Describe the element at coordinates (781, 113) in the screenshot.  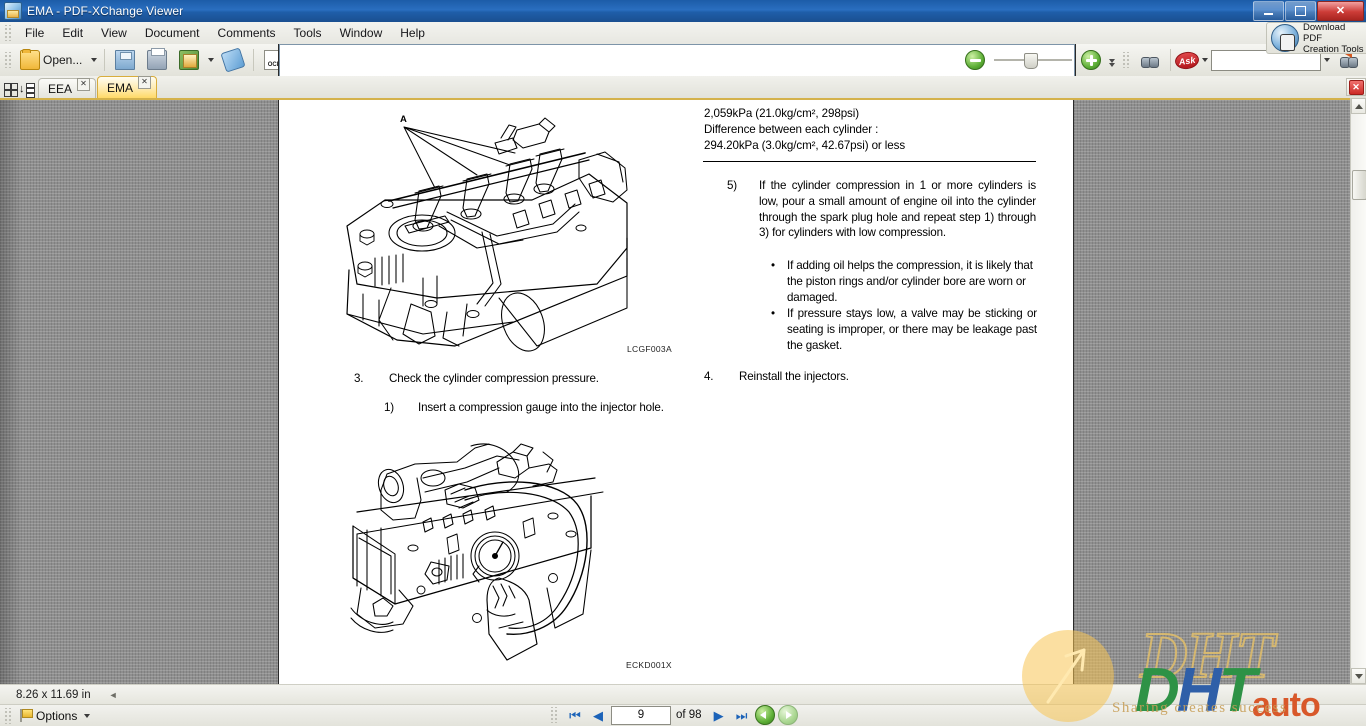
I see `spec-line-1: 2,059kPa (21.0kg/cm², 298psi)` at that location.